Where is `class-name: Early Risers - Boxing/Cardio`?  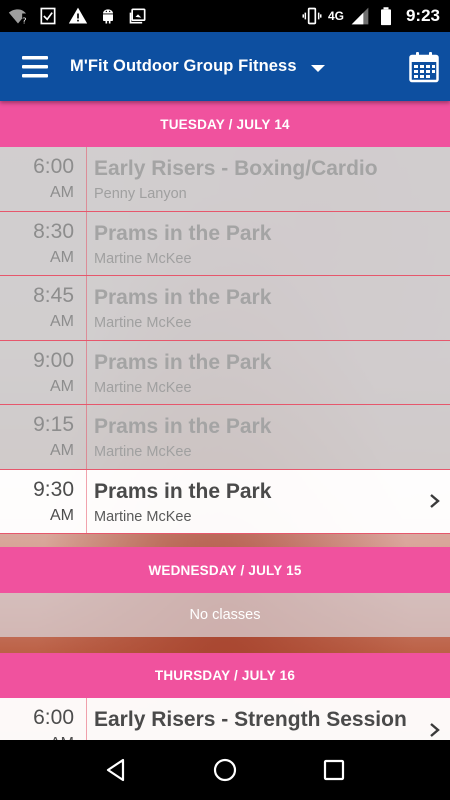 class-name: Early Risers - Boxing/Cardio is located at coordinates (236, 168).